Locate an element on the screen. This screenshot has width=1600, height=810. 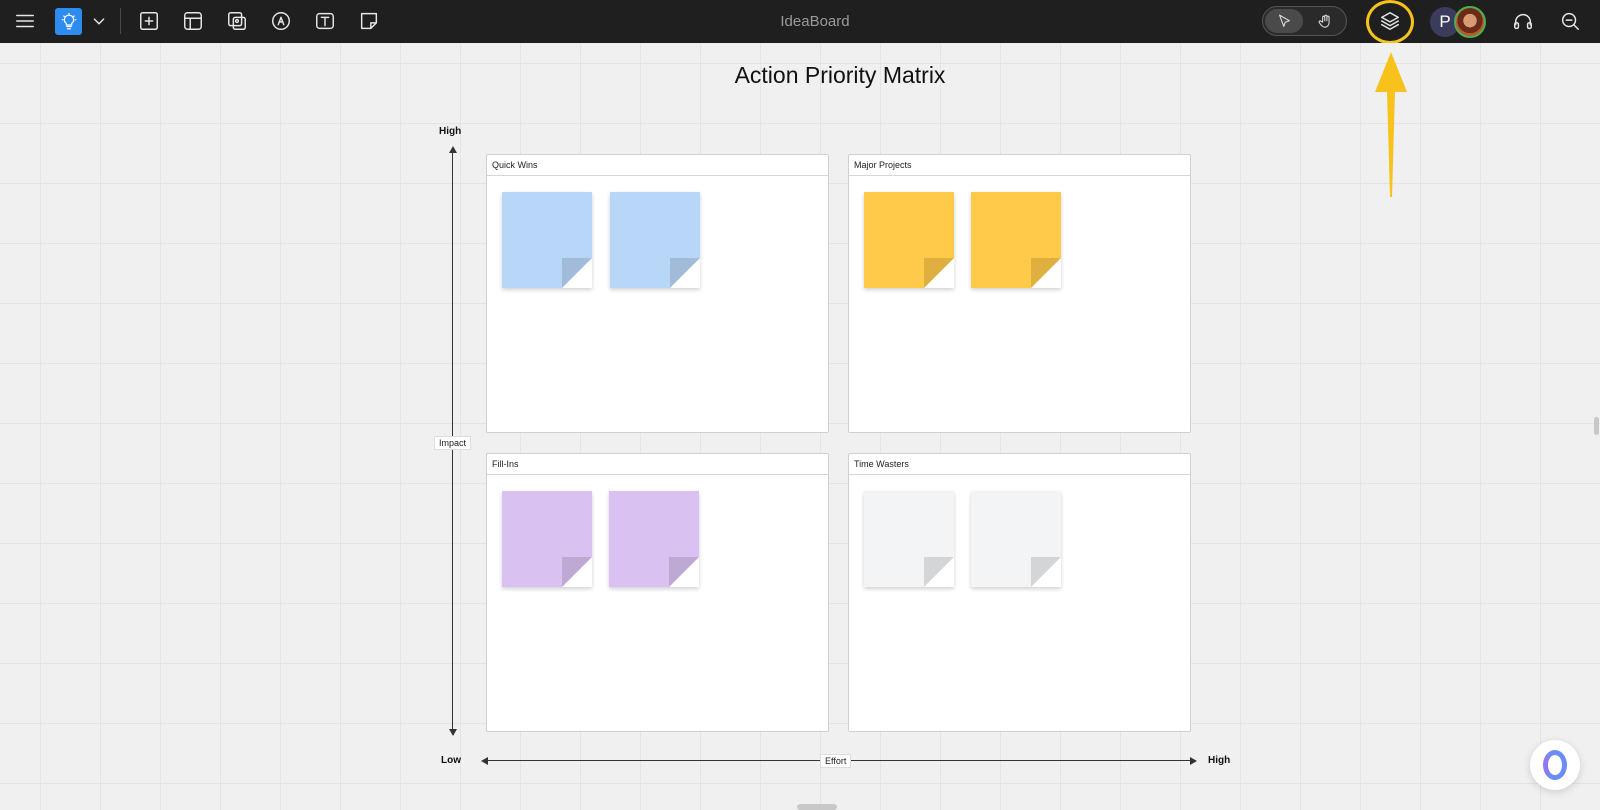
x-axis-label: Effort is located at coordinates (836, 761).